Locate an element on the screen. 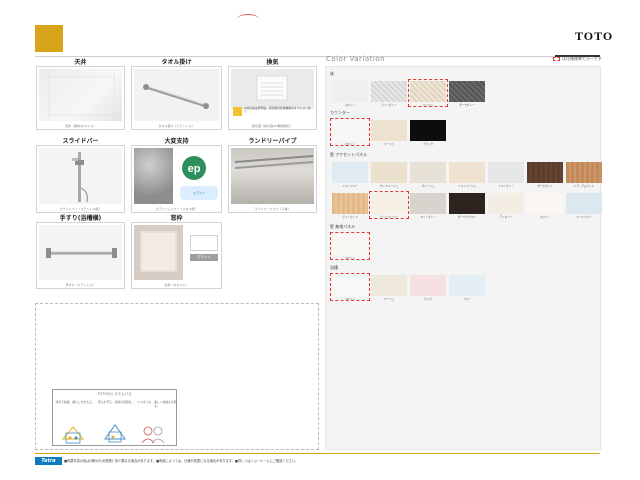 The height and width of the screenshot is (480, 640). color-swatch: ライトウッド is located at coordinates (350, 205).